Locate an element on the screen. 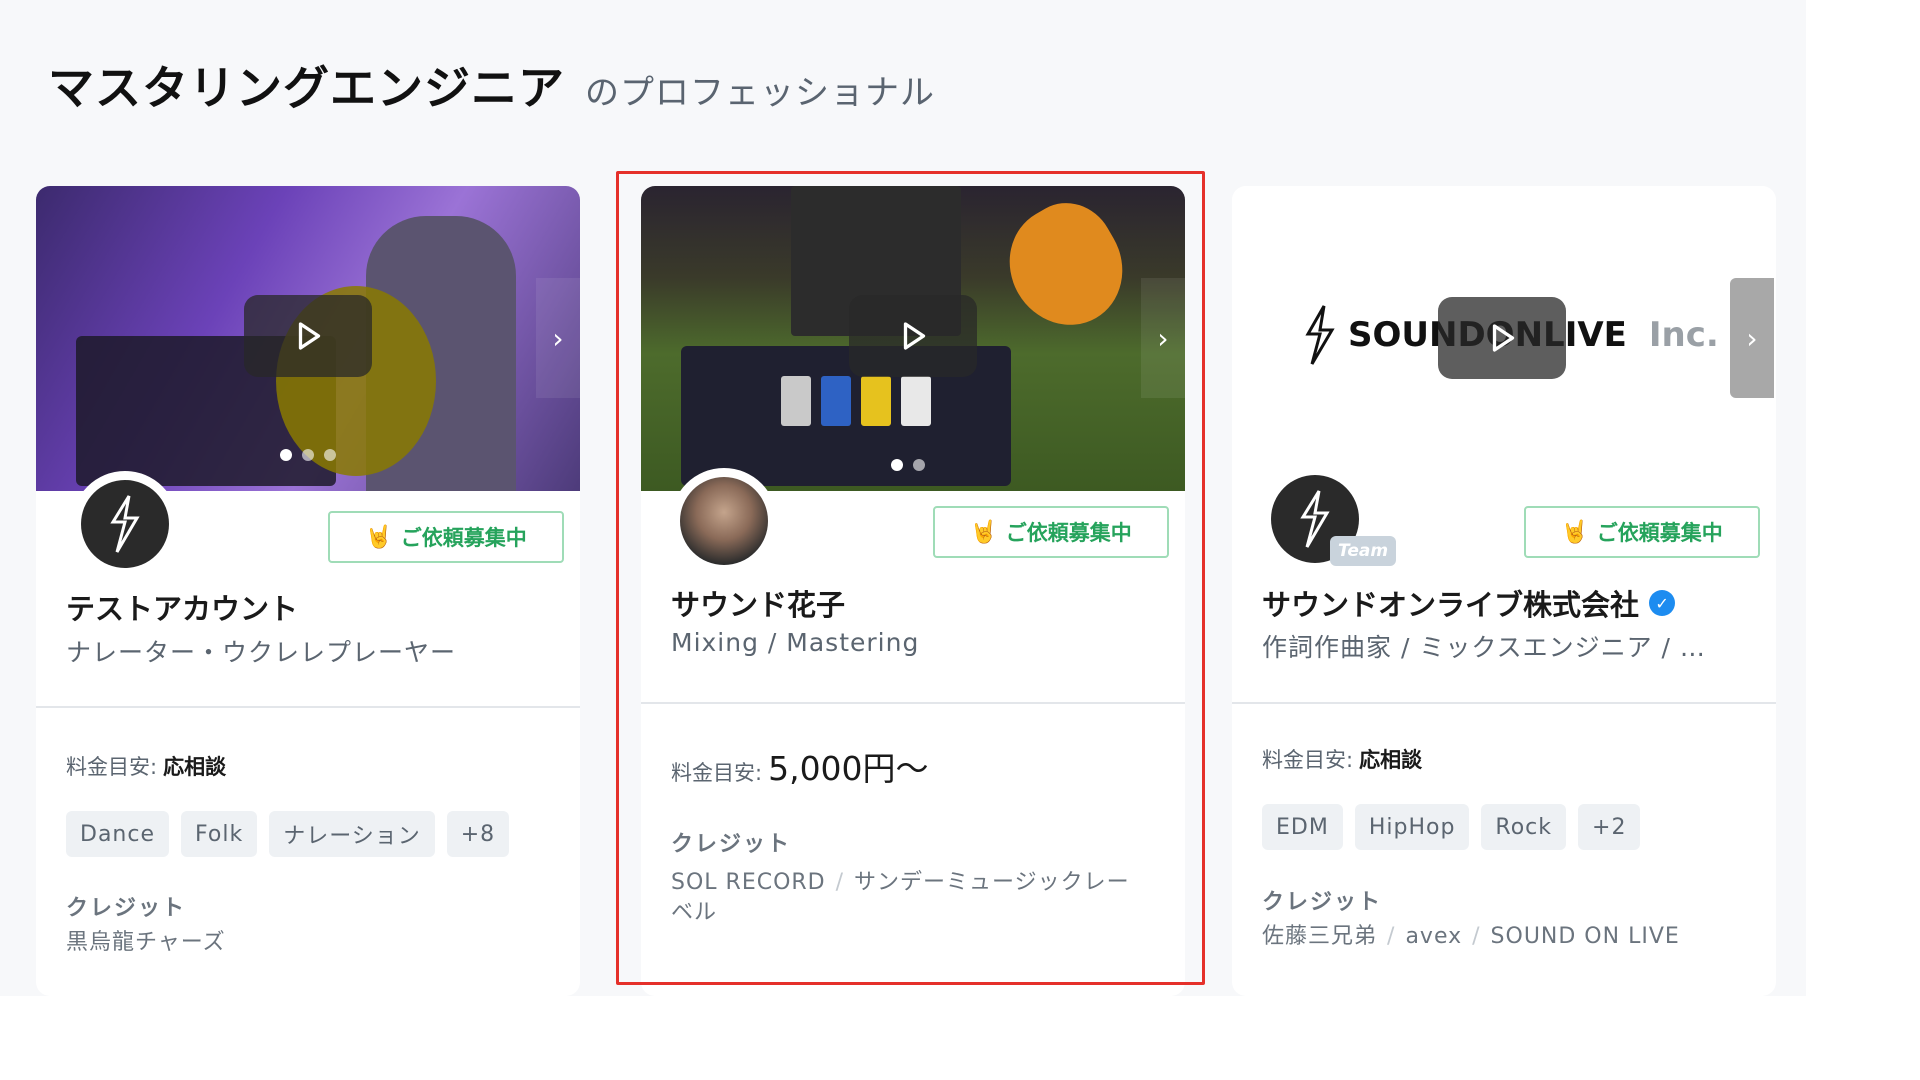 The height and width of the screenshot is (1080, 1920). team-badge: Team is located at coordinates (1363, 551).